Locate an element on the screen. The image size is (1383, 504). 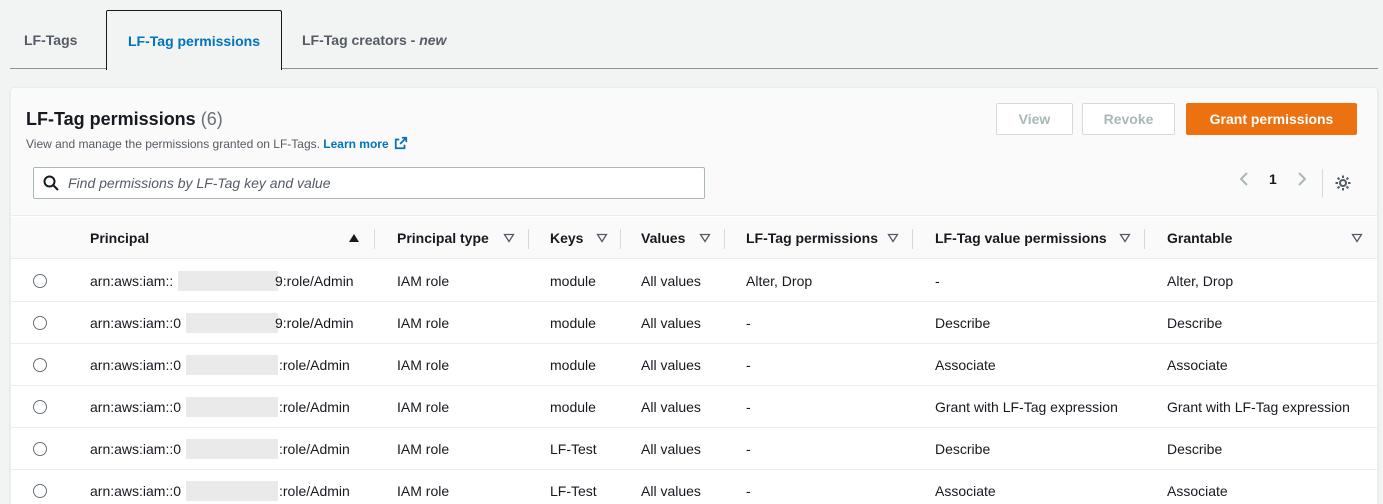
learn-more-link: Learn more is located at coordinates (355, 144).